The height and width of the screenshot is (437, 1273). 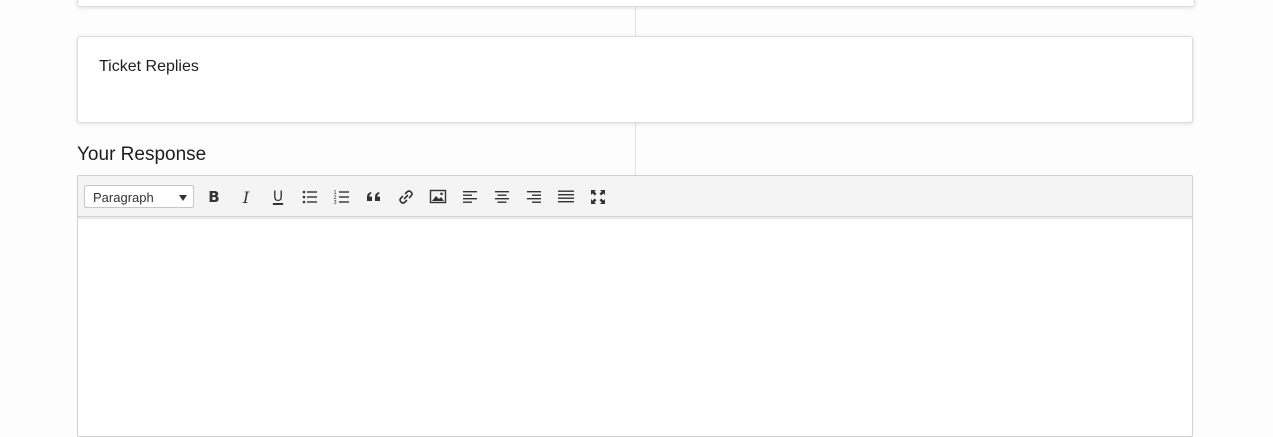 I want to click on align-right-button, so click(x=534, y=197).